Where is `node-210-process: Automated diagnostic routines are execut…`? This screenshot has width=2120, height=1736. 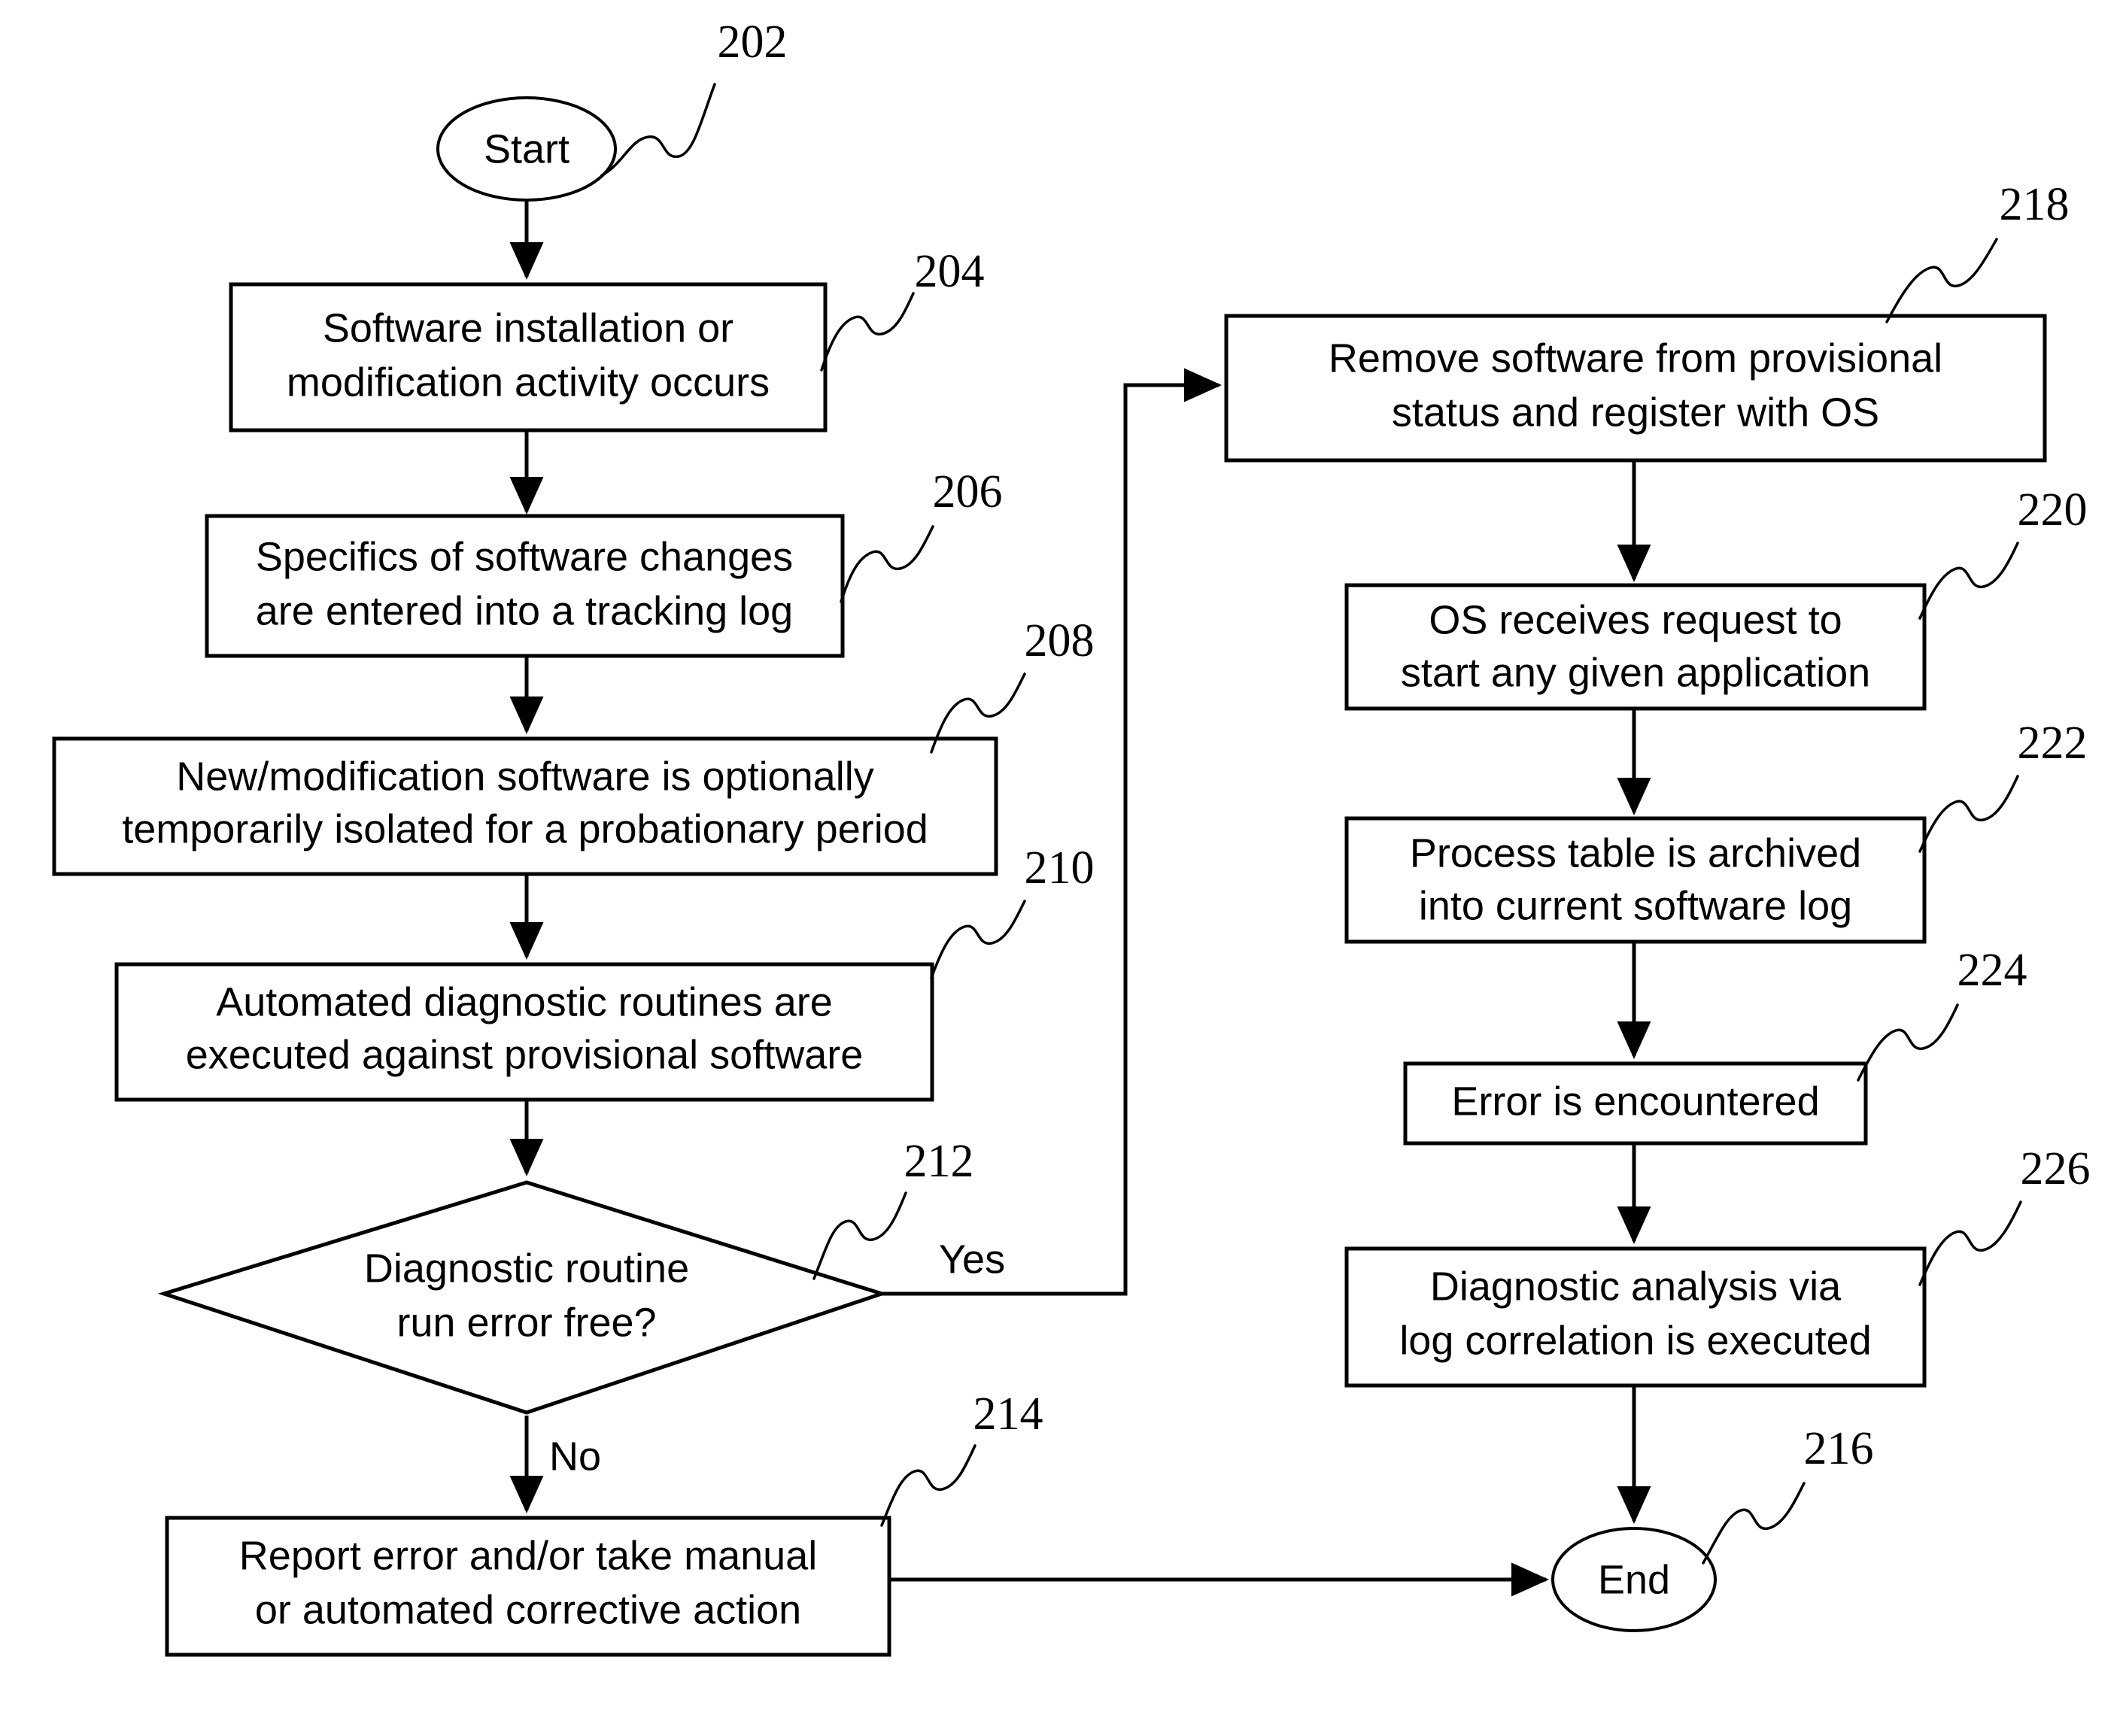 node-210-process: Automated diagnostic routines are execut… is located at coordinates (524, 1032).